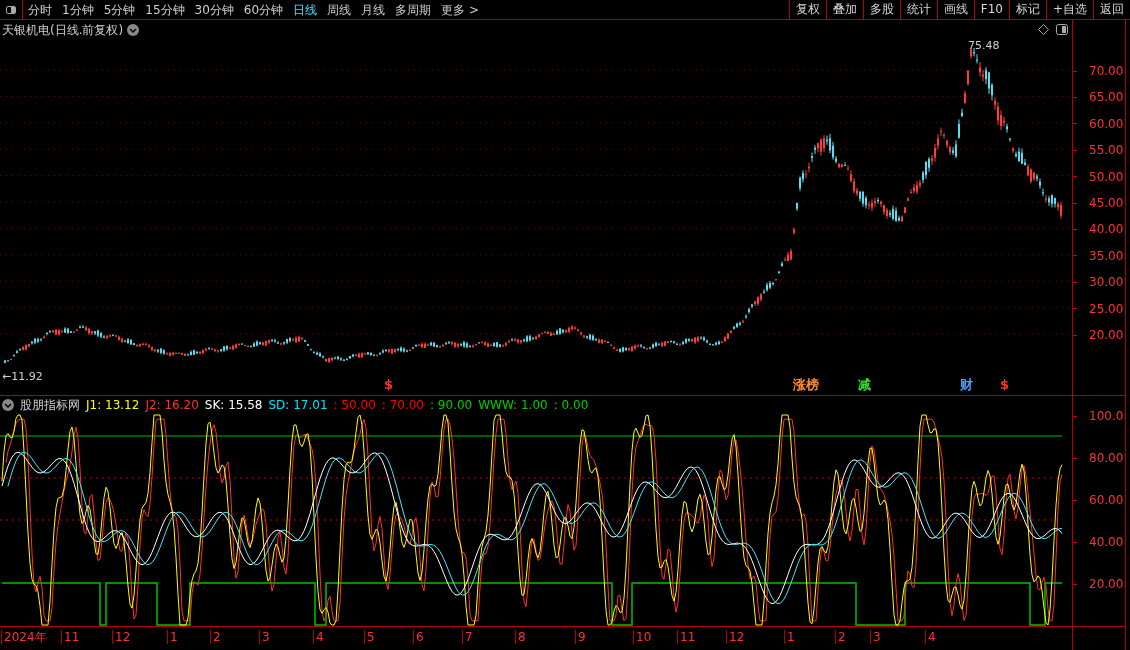 The width and height of the screenshot is (1130, 650). I want to click on period-tab: 月线, so click(373, 9).